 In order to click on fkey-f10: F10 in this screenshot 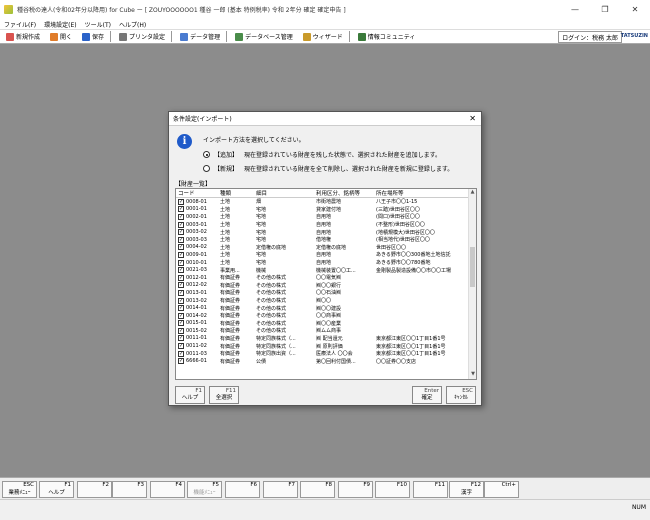, I will do `click(392, 489)`.